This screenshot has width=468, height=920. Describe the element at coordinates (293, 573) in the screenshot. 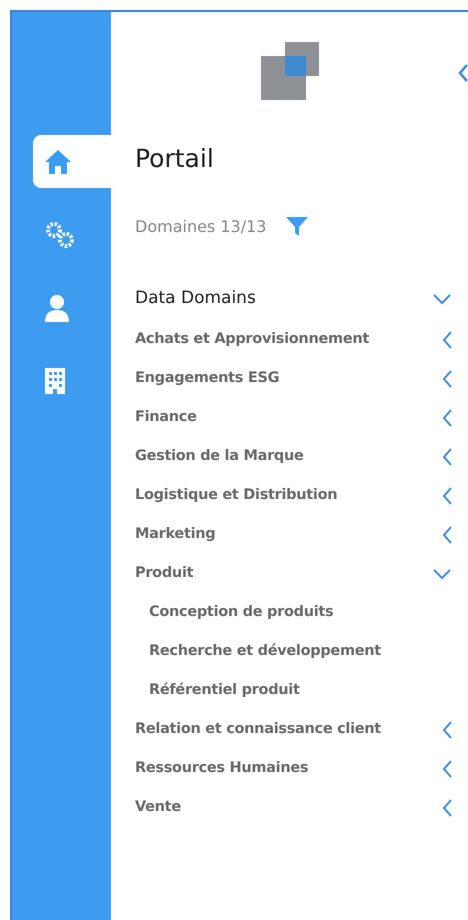

I see `domain-item: Produit` at that location.